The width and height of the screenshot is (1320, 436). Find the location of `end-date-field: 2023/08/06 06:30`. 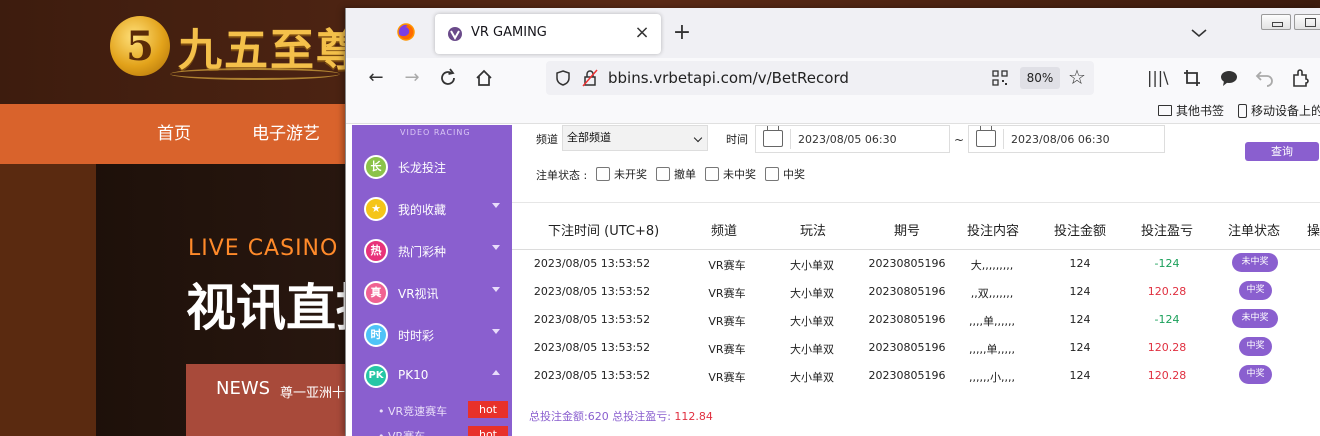

end-date-field: 2023/08/06 06:30 is located at coordinates (1066, 139).